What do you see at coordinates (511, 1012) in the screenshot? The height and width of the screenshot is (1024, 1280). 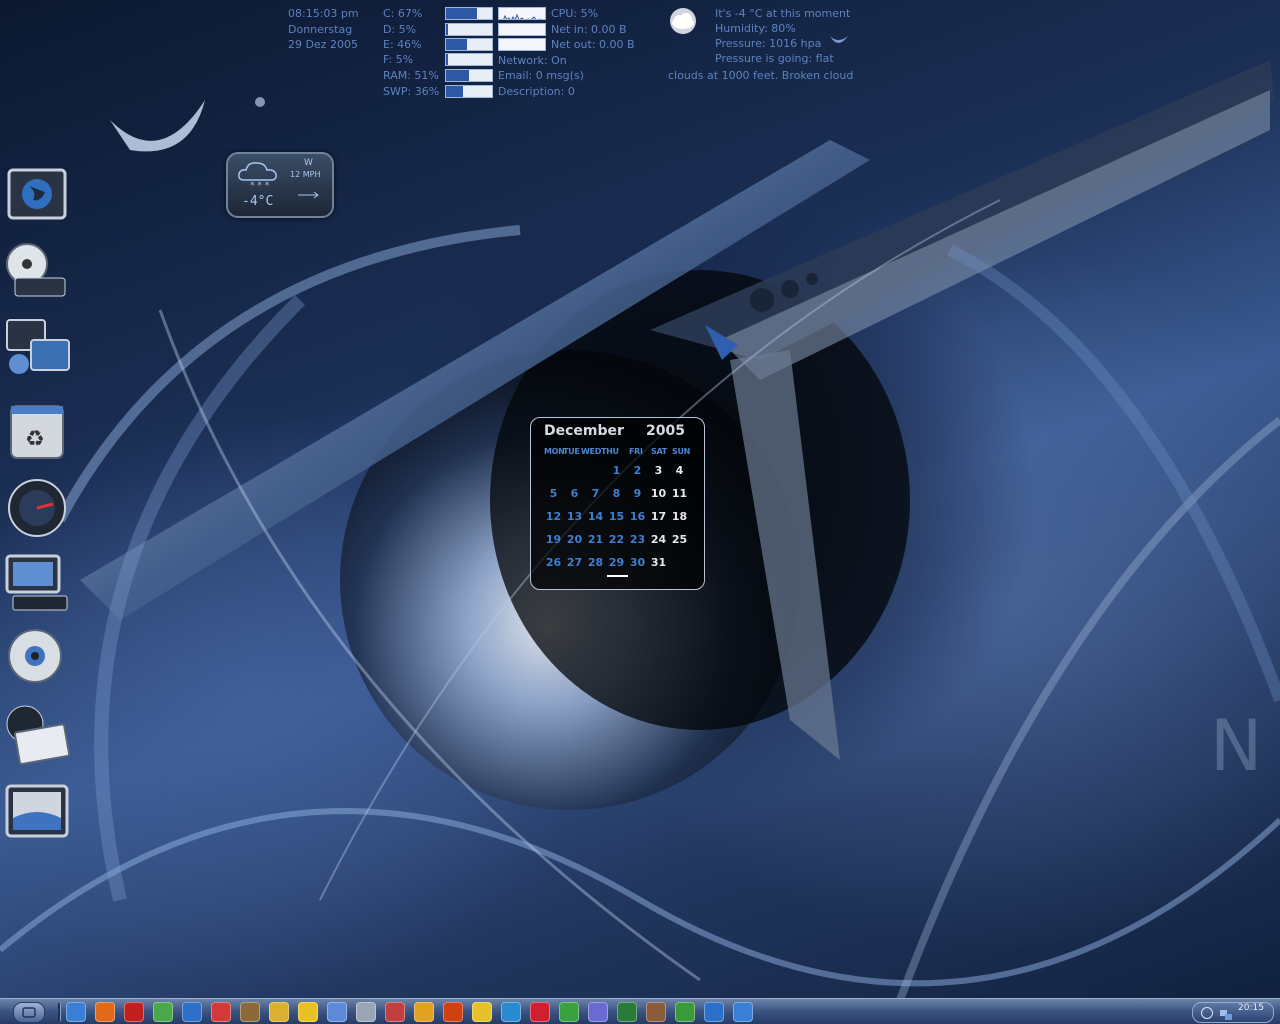 I see `star-icon` at bounding box center [511, 1012].